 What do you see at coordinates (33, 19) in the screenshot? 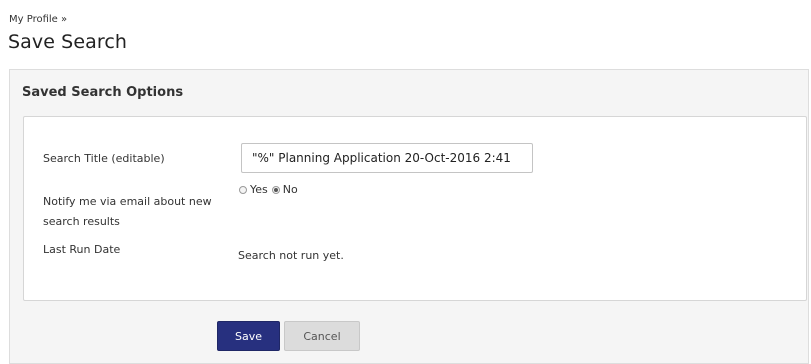
I see `breadcrumb-my-profile-link: My Profile` at bounding box center [33, 19].